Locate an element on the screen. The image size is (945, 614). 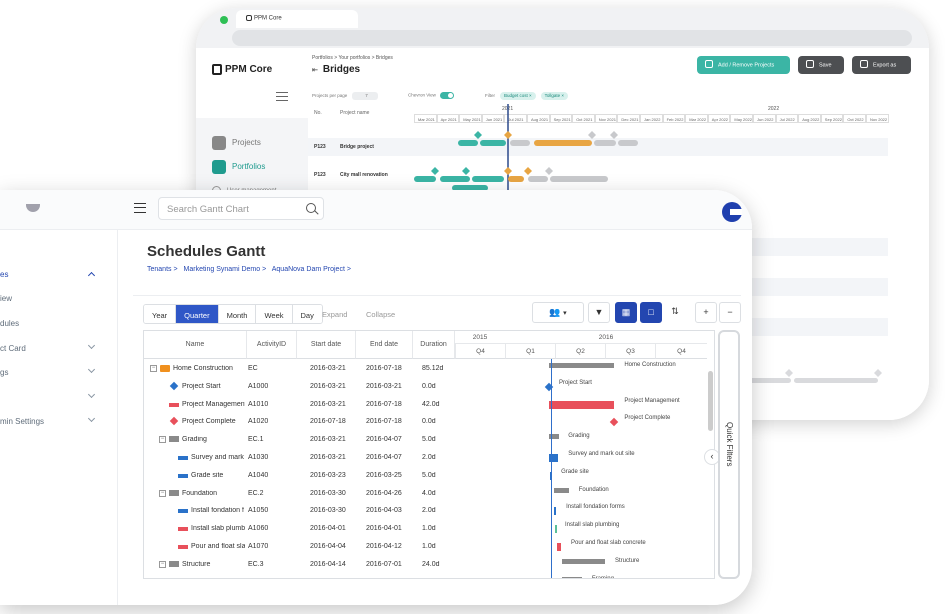
cell-name: Home Construction is located at coordinates (203, 368).